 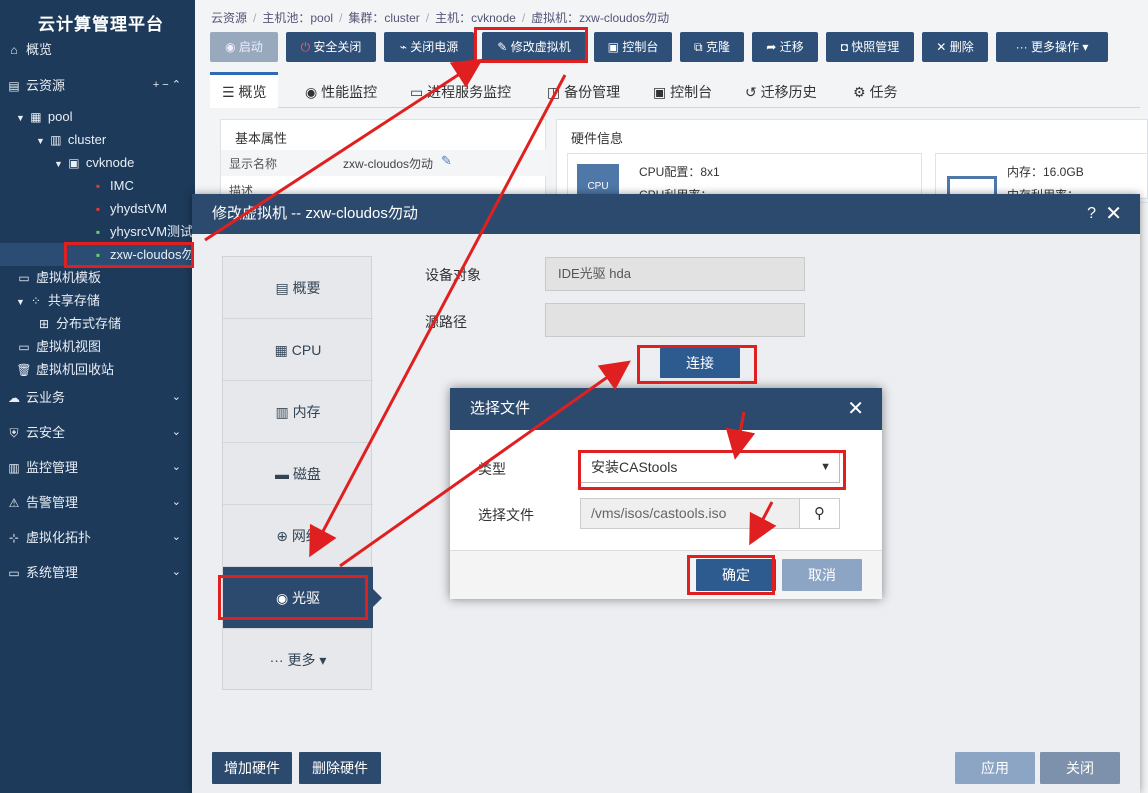 What do you see at coordinates (781, 90) in the screenshot?
I see `tab-migration-history: ↺ 迁移历史` at bounding box center [781, 90].